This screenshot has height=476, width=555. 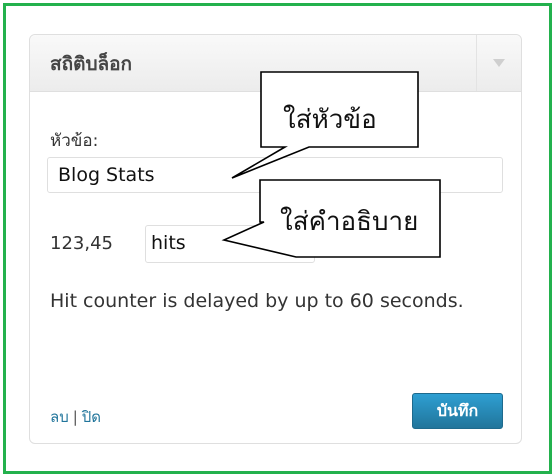 I want to click on widget-control-links: ลบ | ปิด, so click(x=75, y=417).